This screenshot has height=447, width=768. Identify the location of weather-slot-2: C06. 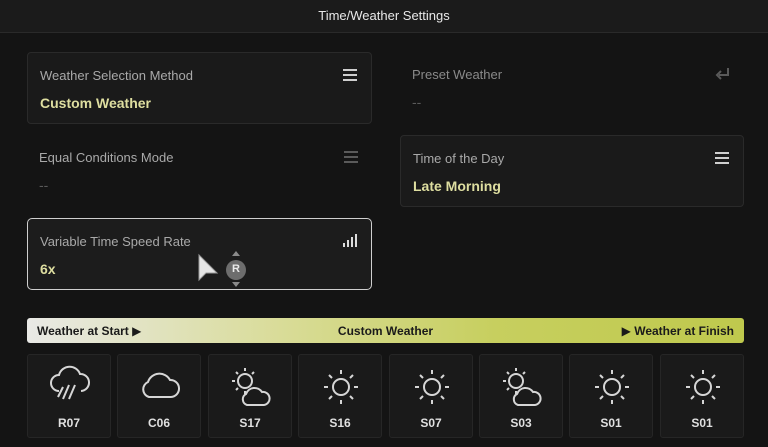
(159, 396).